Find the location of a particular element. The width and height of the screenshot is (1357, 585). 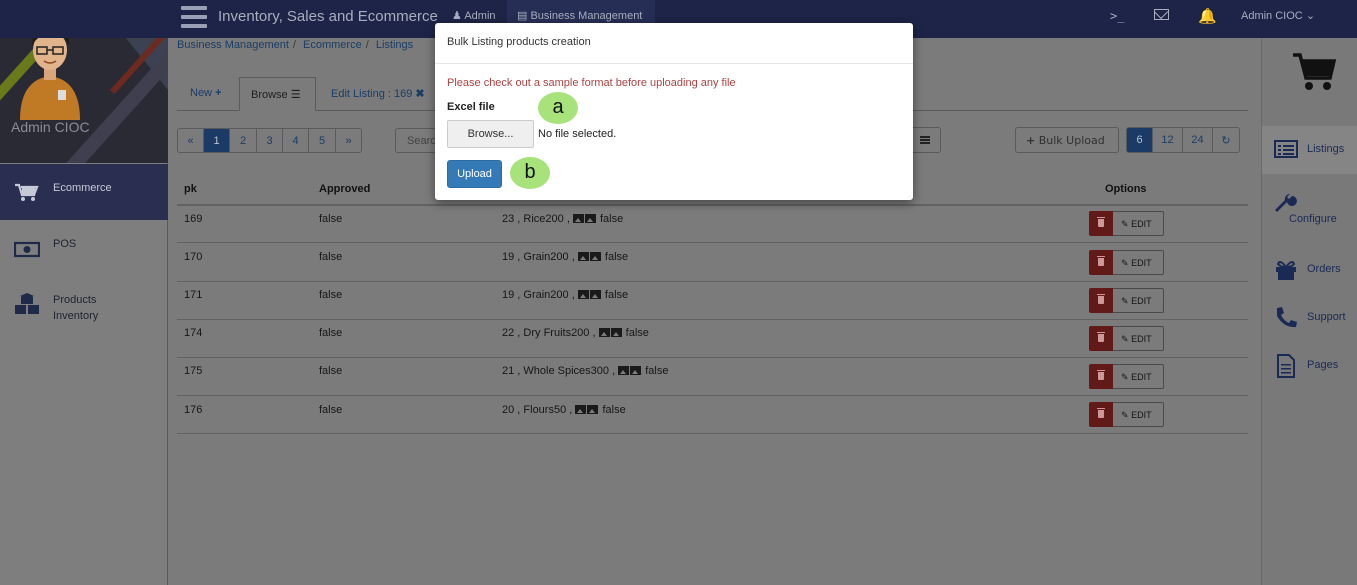

search-input: Search is located at coordinates (415, 140).